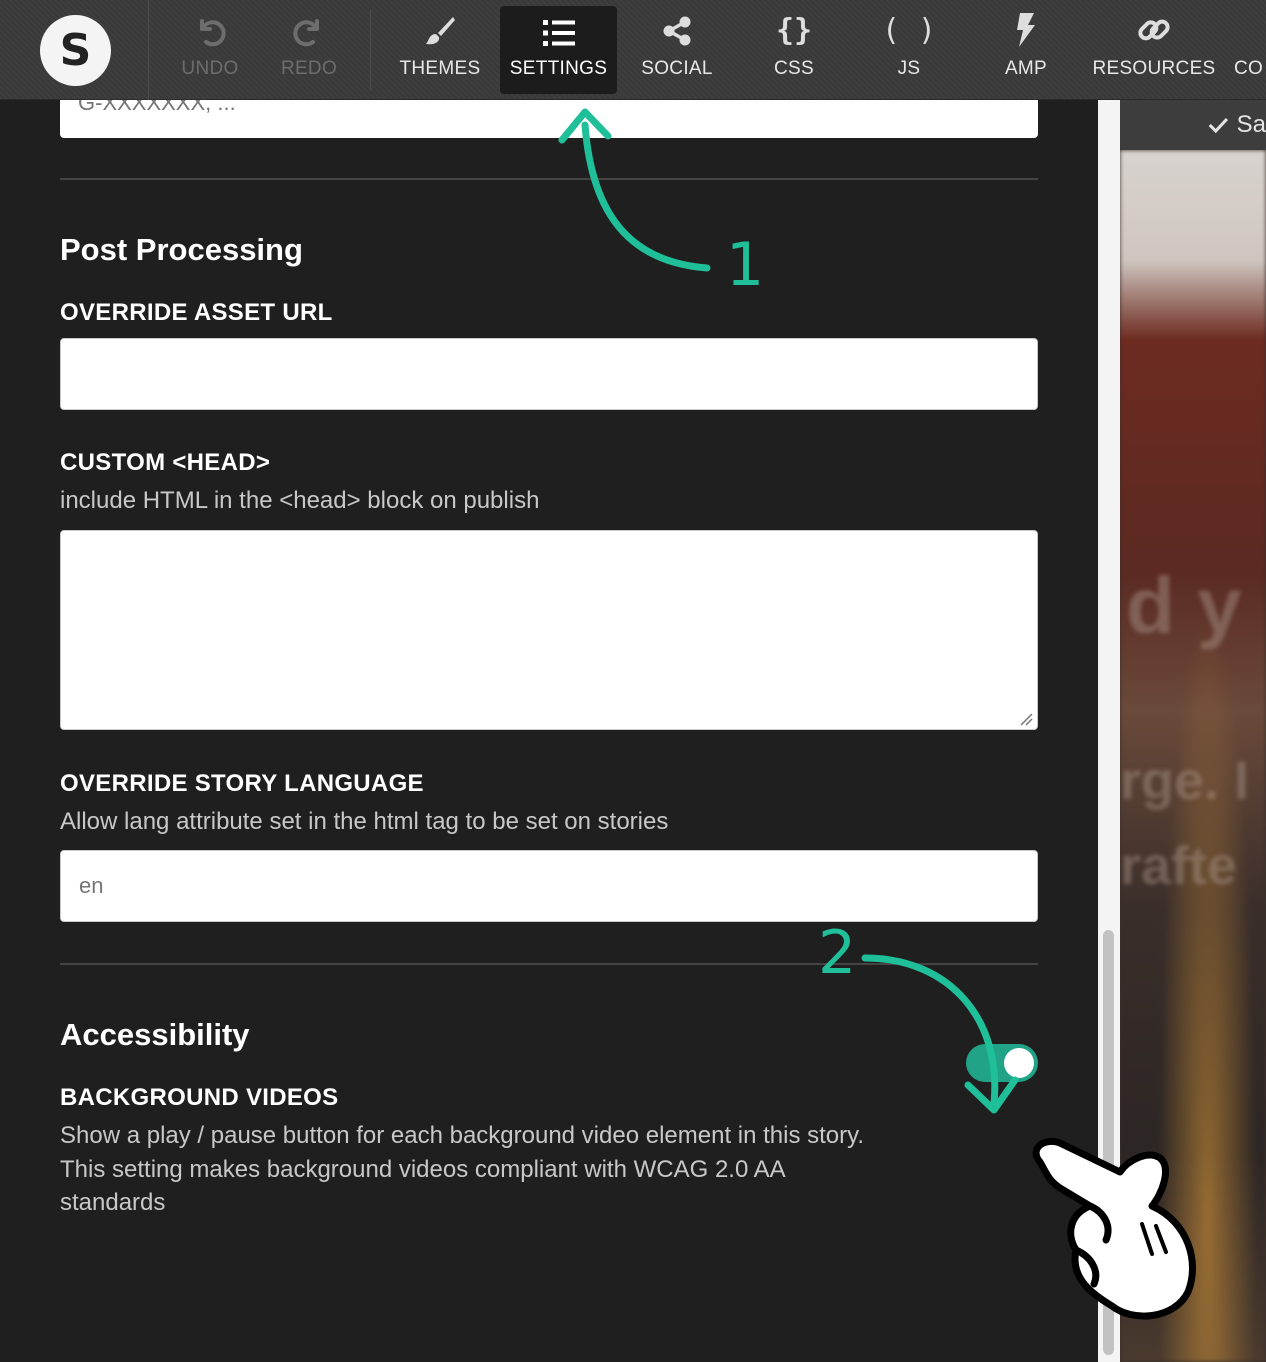 The width and height of the screenshot is (1266, 1362). I want to click on custom-head-textarea, so click(549, 630).